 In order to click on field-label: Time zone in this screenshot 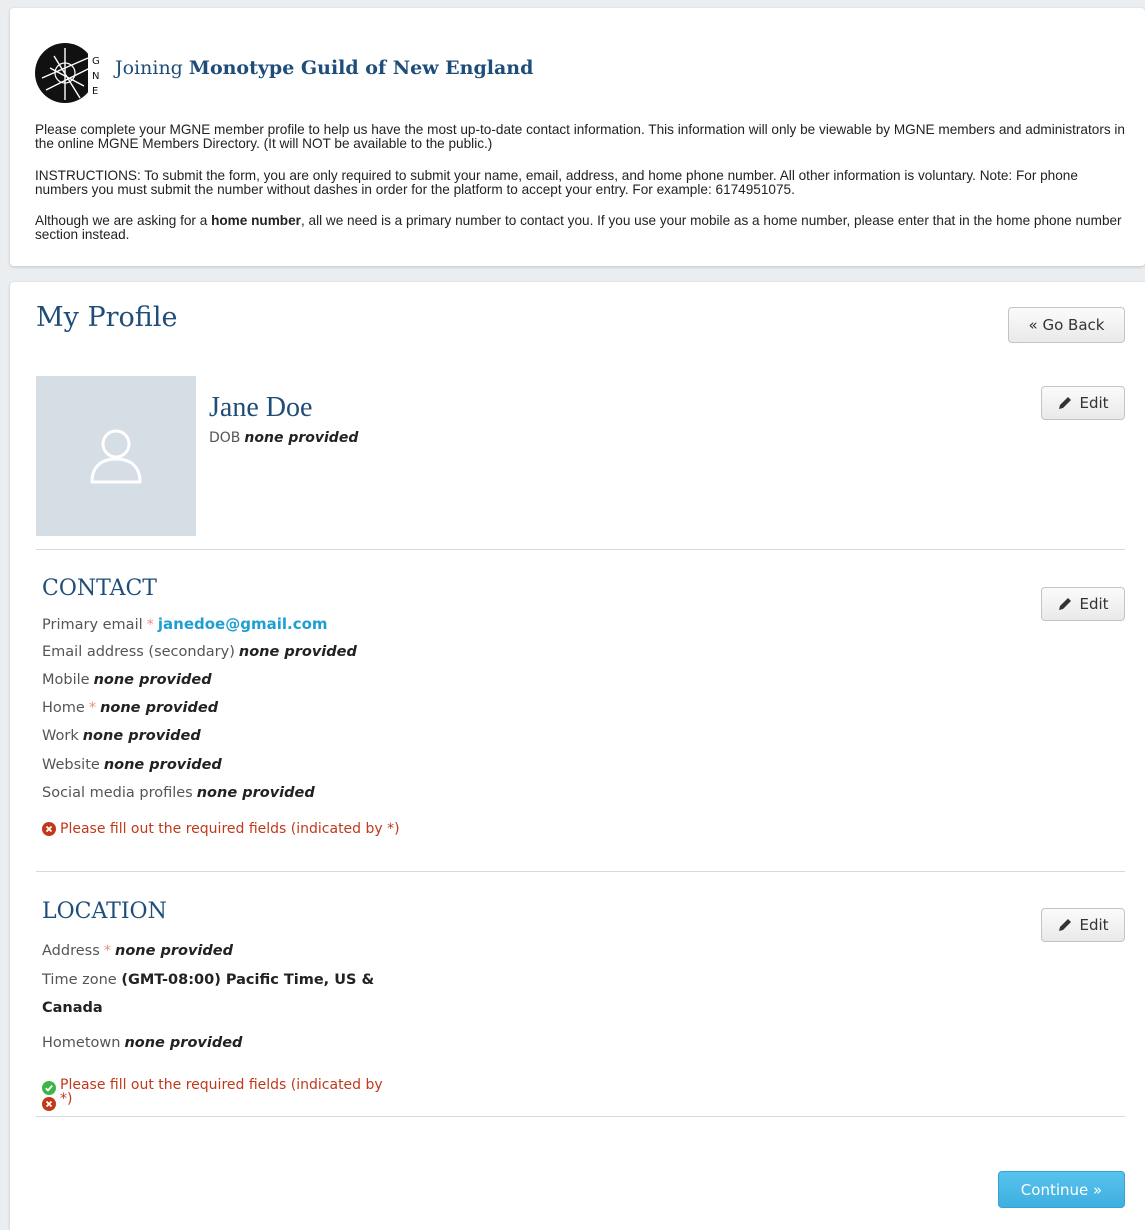, I will do `click(79, 980)`.